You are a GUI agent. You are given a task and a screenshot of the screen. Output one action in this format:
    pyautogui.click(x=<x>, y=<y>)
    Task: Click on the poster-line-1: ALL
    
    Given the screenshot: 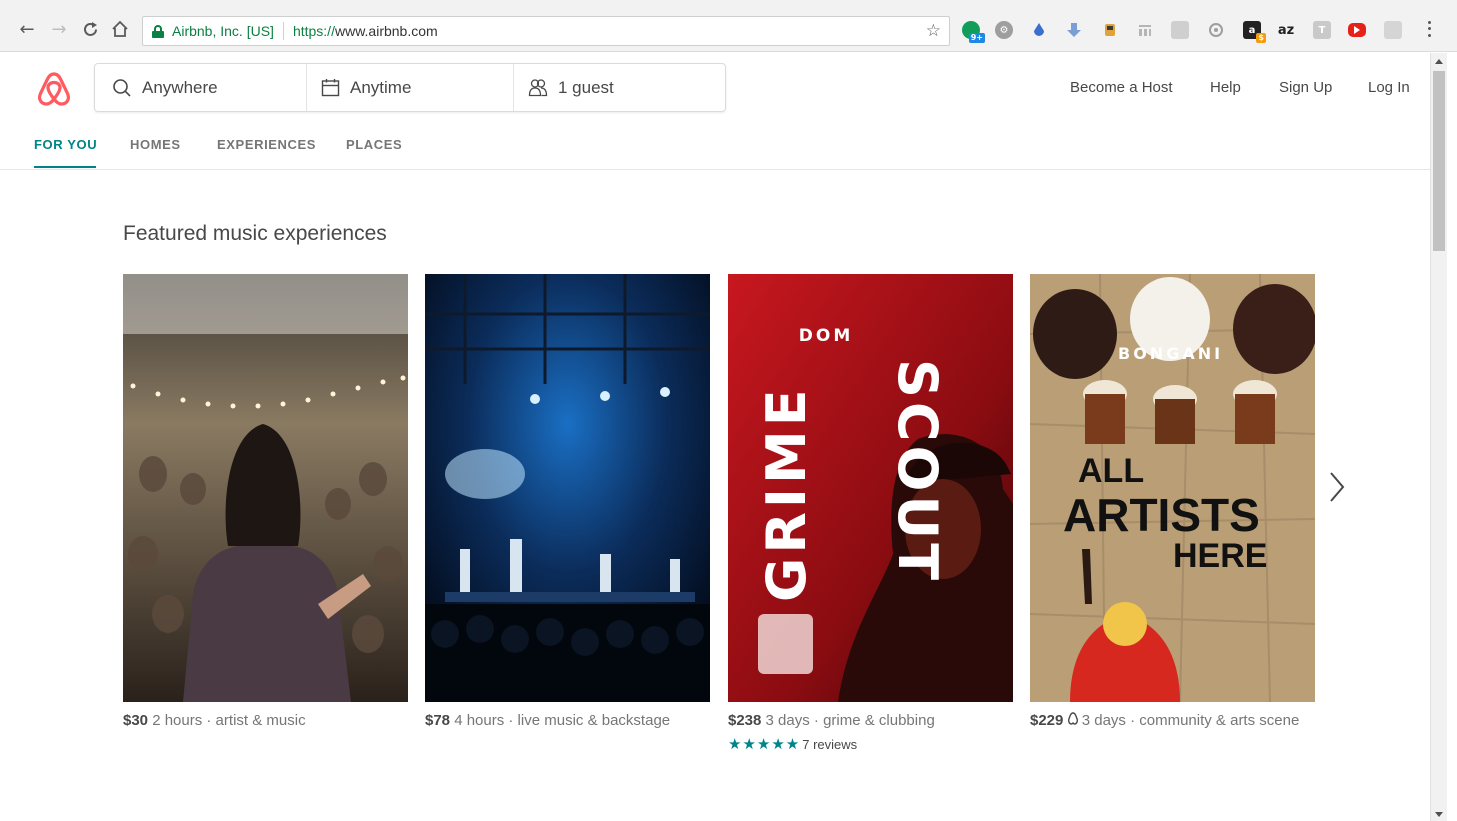 What is the action you would take?
    pyautogui.click(x=1111, y=471)
    